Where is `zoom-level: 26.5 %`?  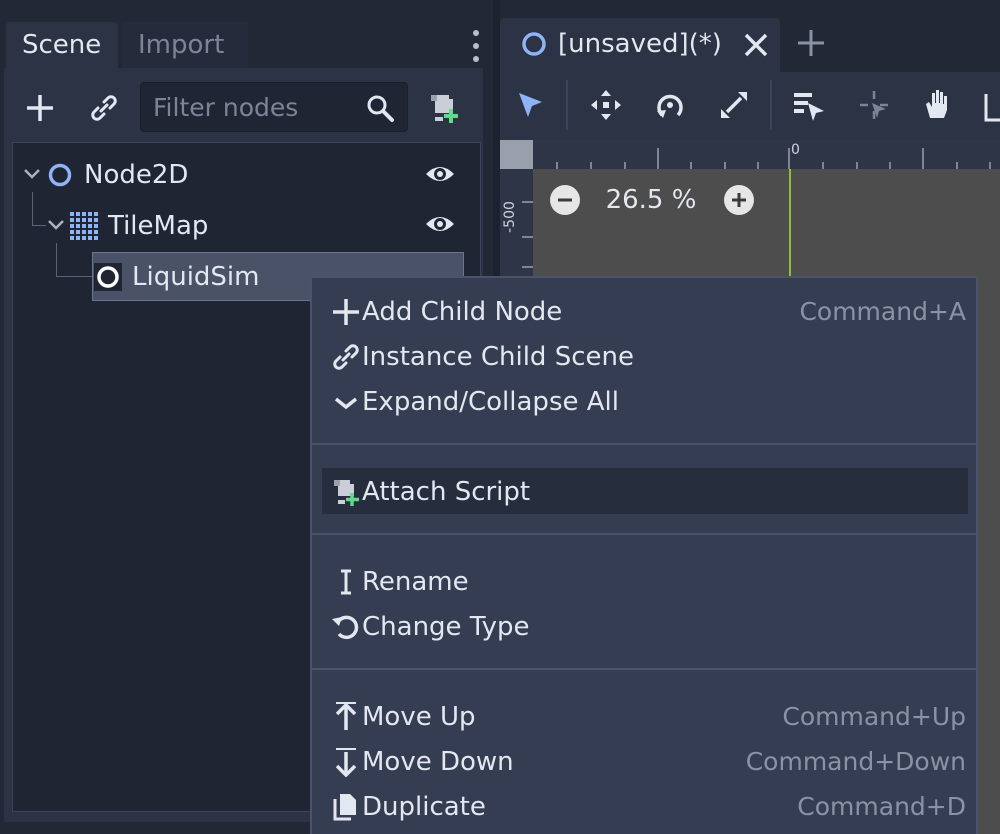 zoom-level: 26.5 % is located at coordinates (651, 200).